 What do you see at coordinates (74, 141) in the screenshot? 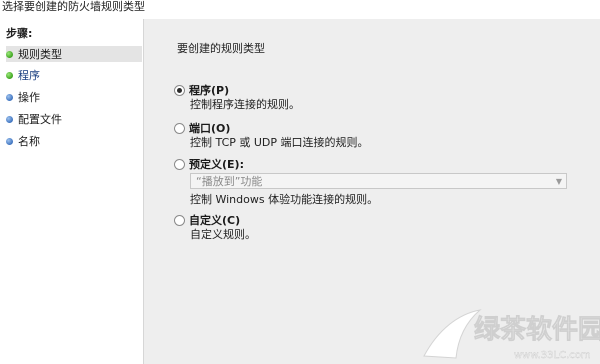
I see `step-name: 名称` at bounding box center [74, 141].